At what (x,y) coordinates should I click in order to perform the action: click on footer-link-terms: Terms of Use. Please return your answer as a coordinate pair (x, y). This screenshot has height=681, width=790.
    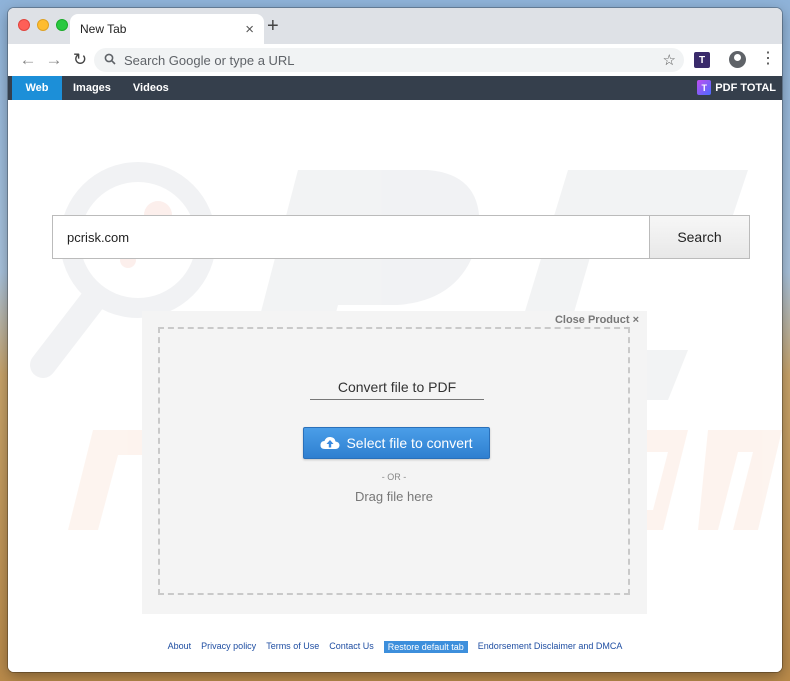
    Looking at the image, I should click on (292, 647).